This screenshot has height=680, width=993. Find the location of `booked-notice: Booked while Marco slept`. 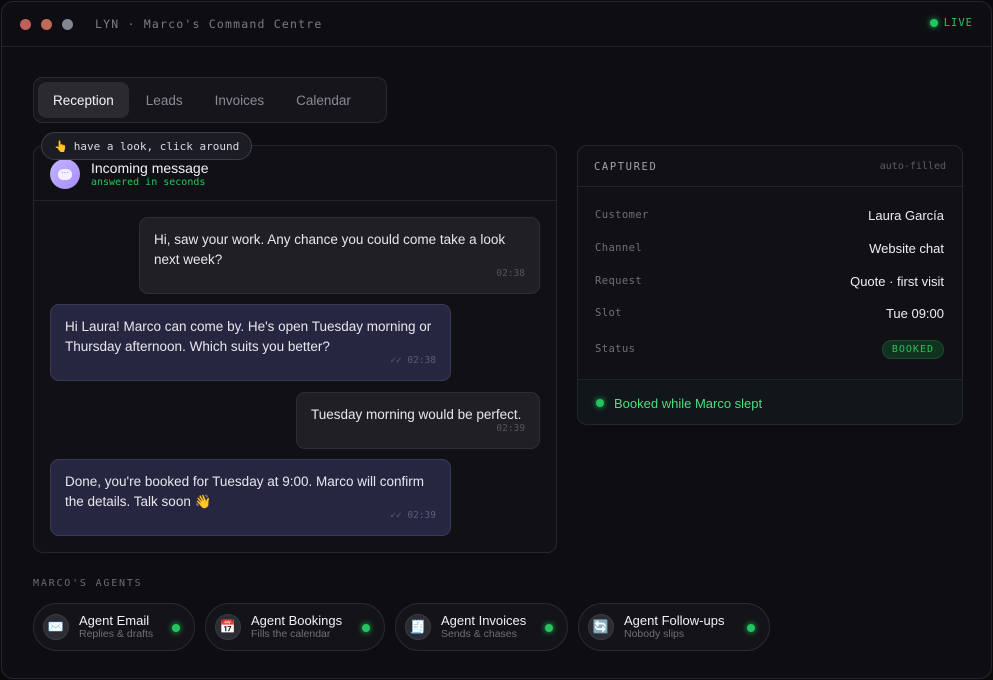

booked-notice: Booked while Marco slept is located at coordinates (688, 403).